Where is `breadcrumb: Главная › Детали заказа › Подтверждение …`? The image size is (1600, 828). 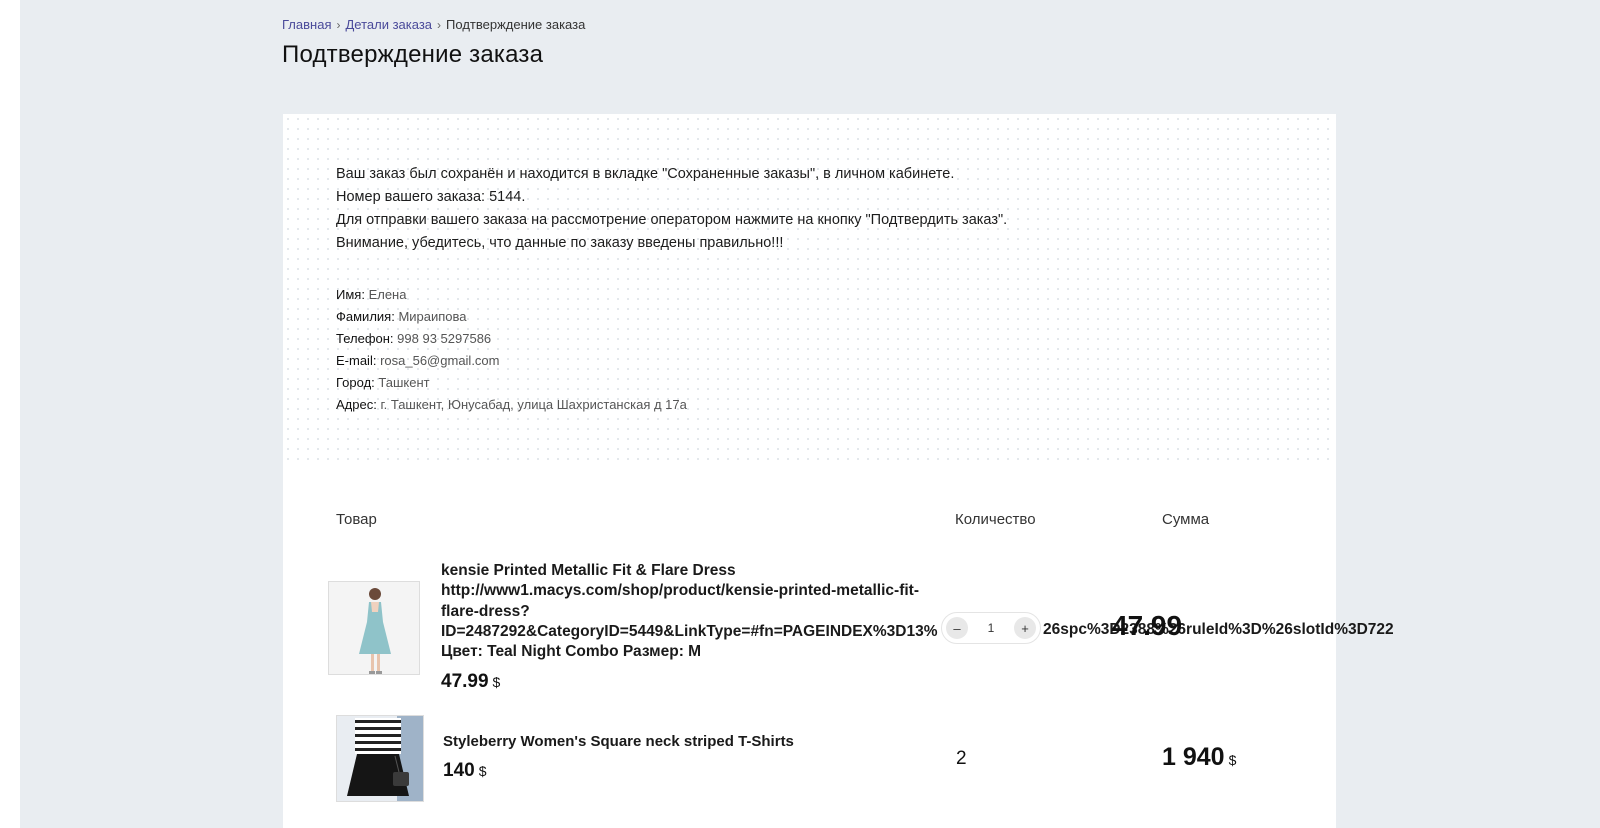 breadcrumb: Главная › Детали заказа › Подтверждение … is located at coordinates (433, 24).